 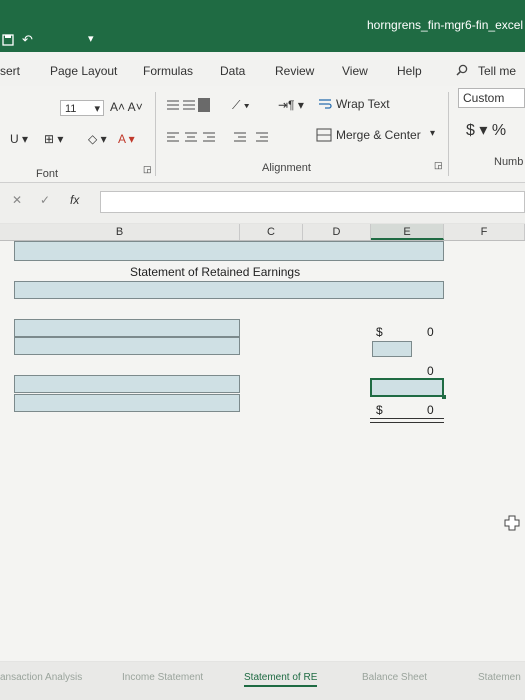 I want to click on column-header-f: F, so click(x=484, y=232).